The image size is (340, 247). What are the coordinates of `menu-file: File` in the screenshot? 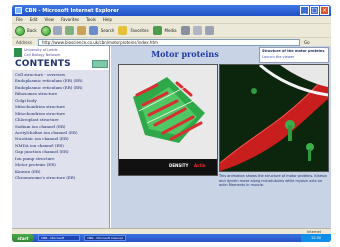 It's located at (19, 19).